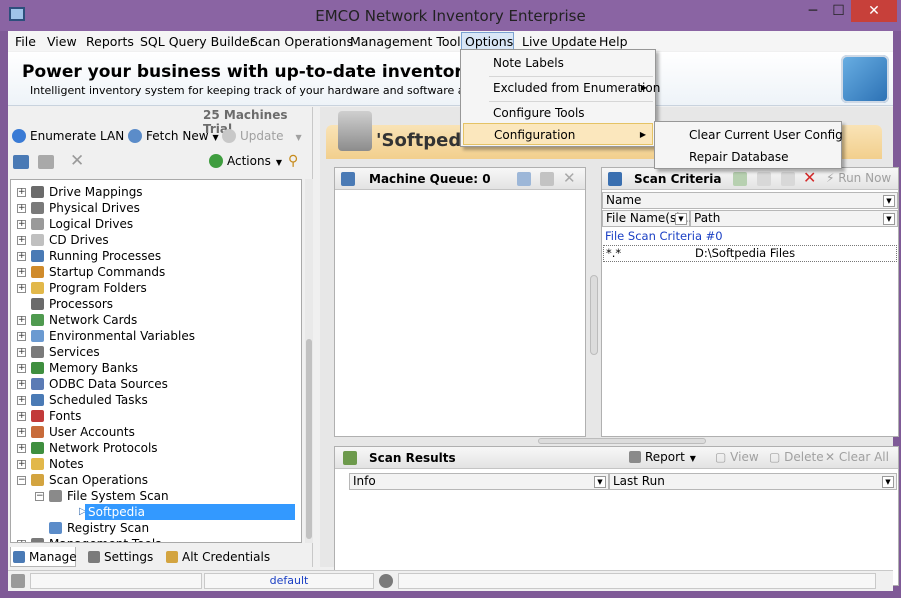 This screenshot has height=598, width=901. Describe the element at coordinates (558, 63) in the screenshot. I see `menu-item-note-labels: Note Labels` at that location.